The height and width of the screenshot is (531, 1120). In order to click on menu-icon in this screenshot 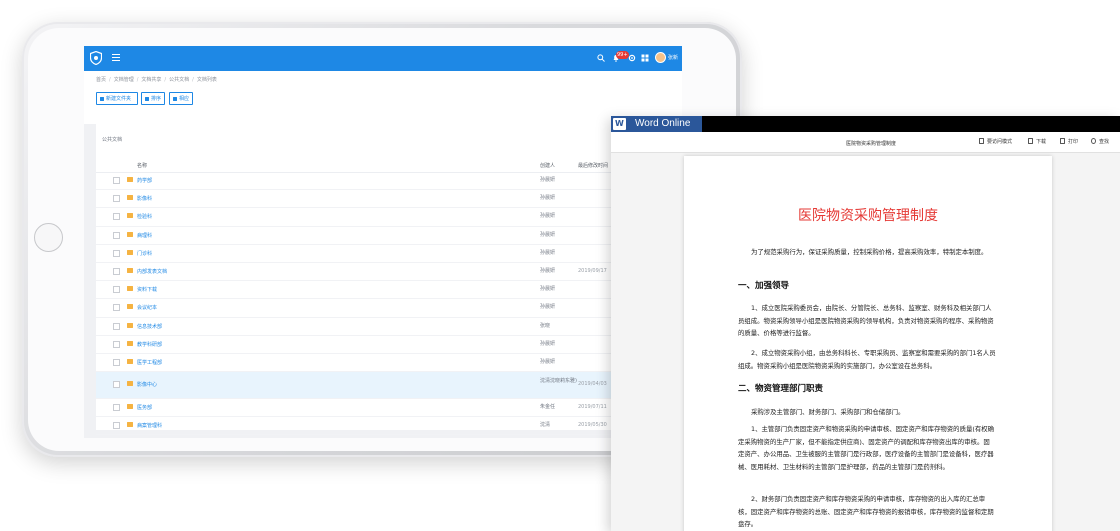, I will do `click(116, 57)`.